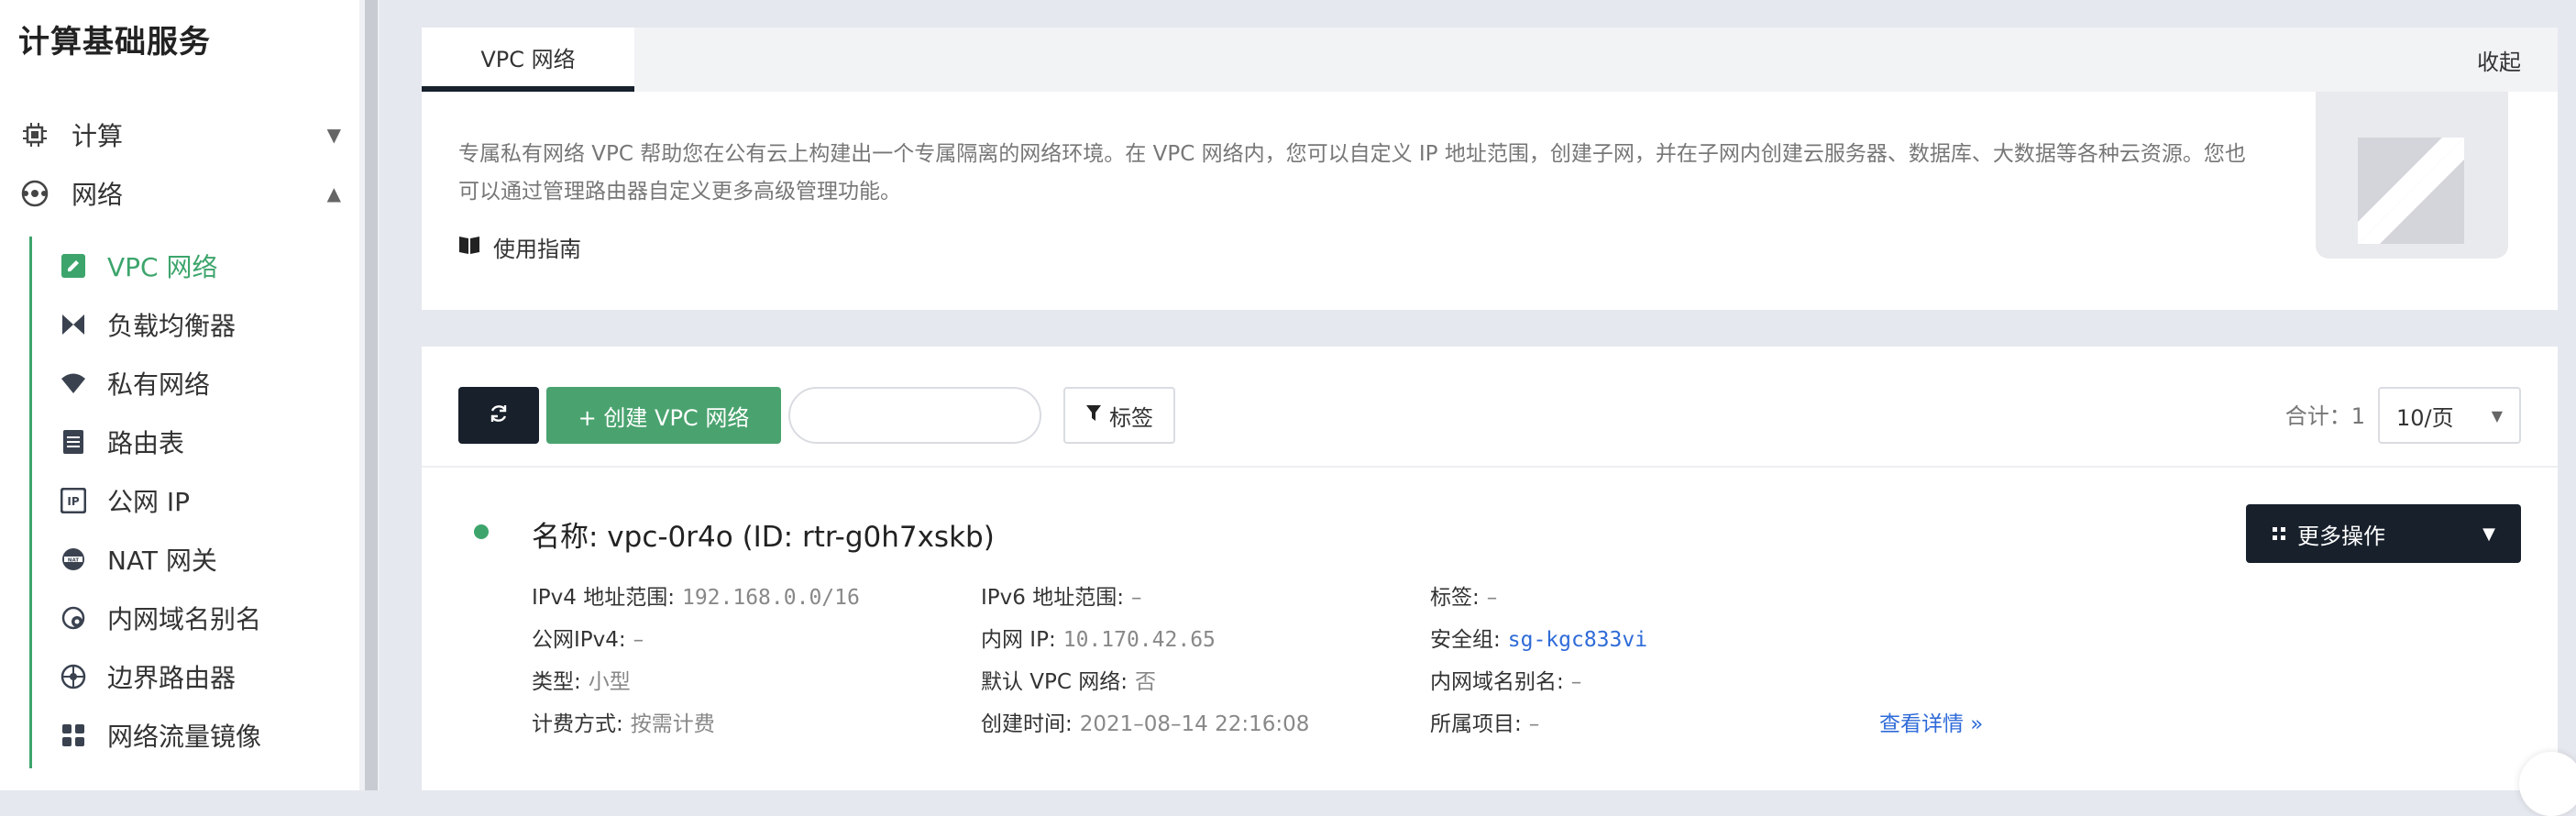  What do you see at coordinates (184, 619) in the screenshot?
I see `sidebar-item-label: 内网域名别名` at bounding box center [184, 619].